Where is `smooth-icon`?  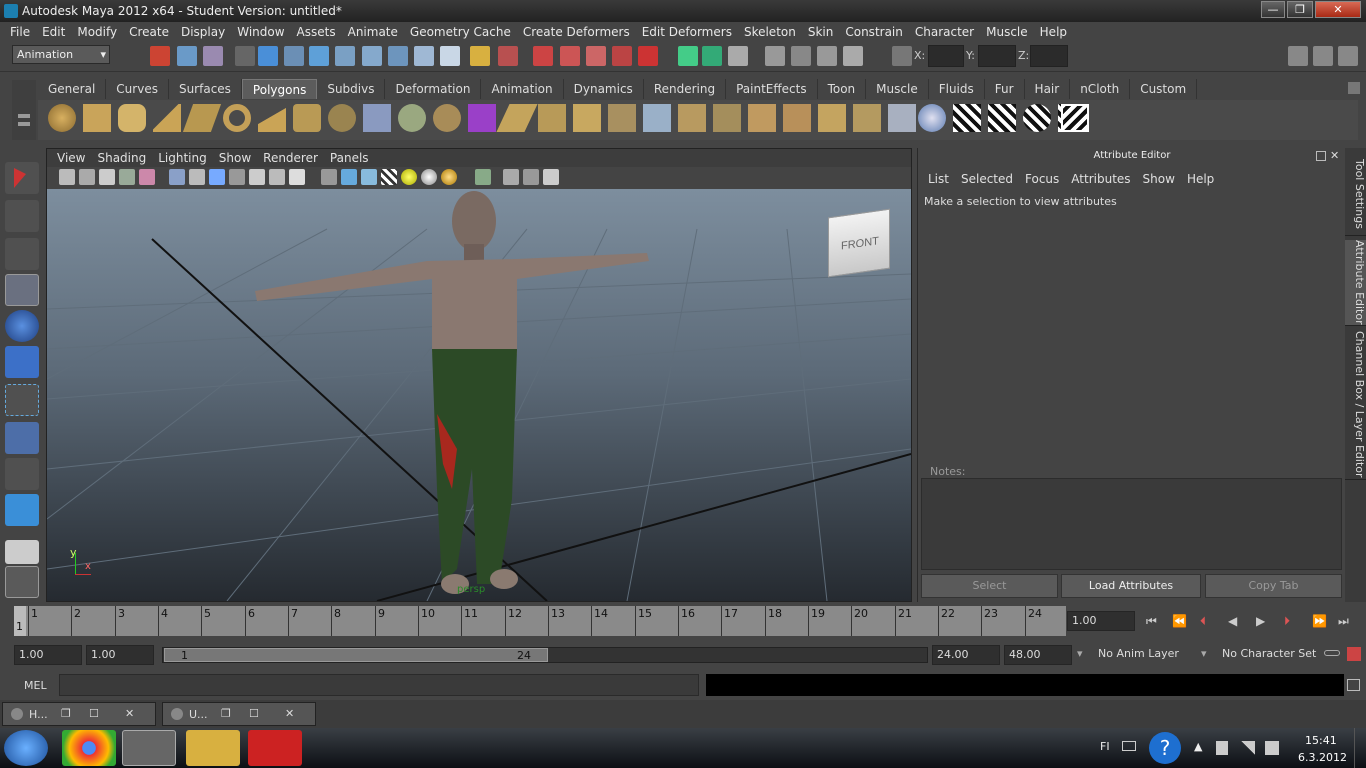 smooth-icon is located at coordinates (447, 118).